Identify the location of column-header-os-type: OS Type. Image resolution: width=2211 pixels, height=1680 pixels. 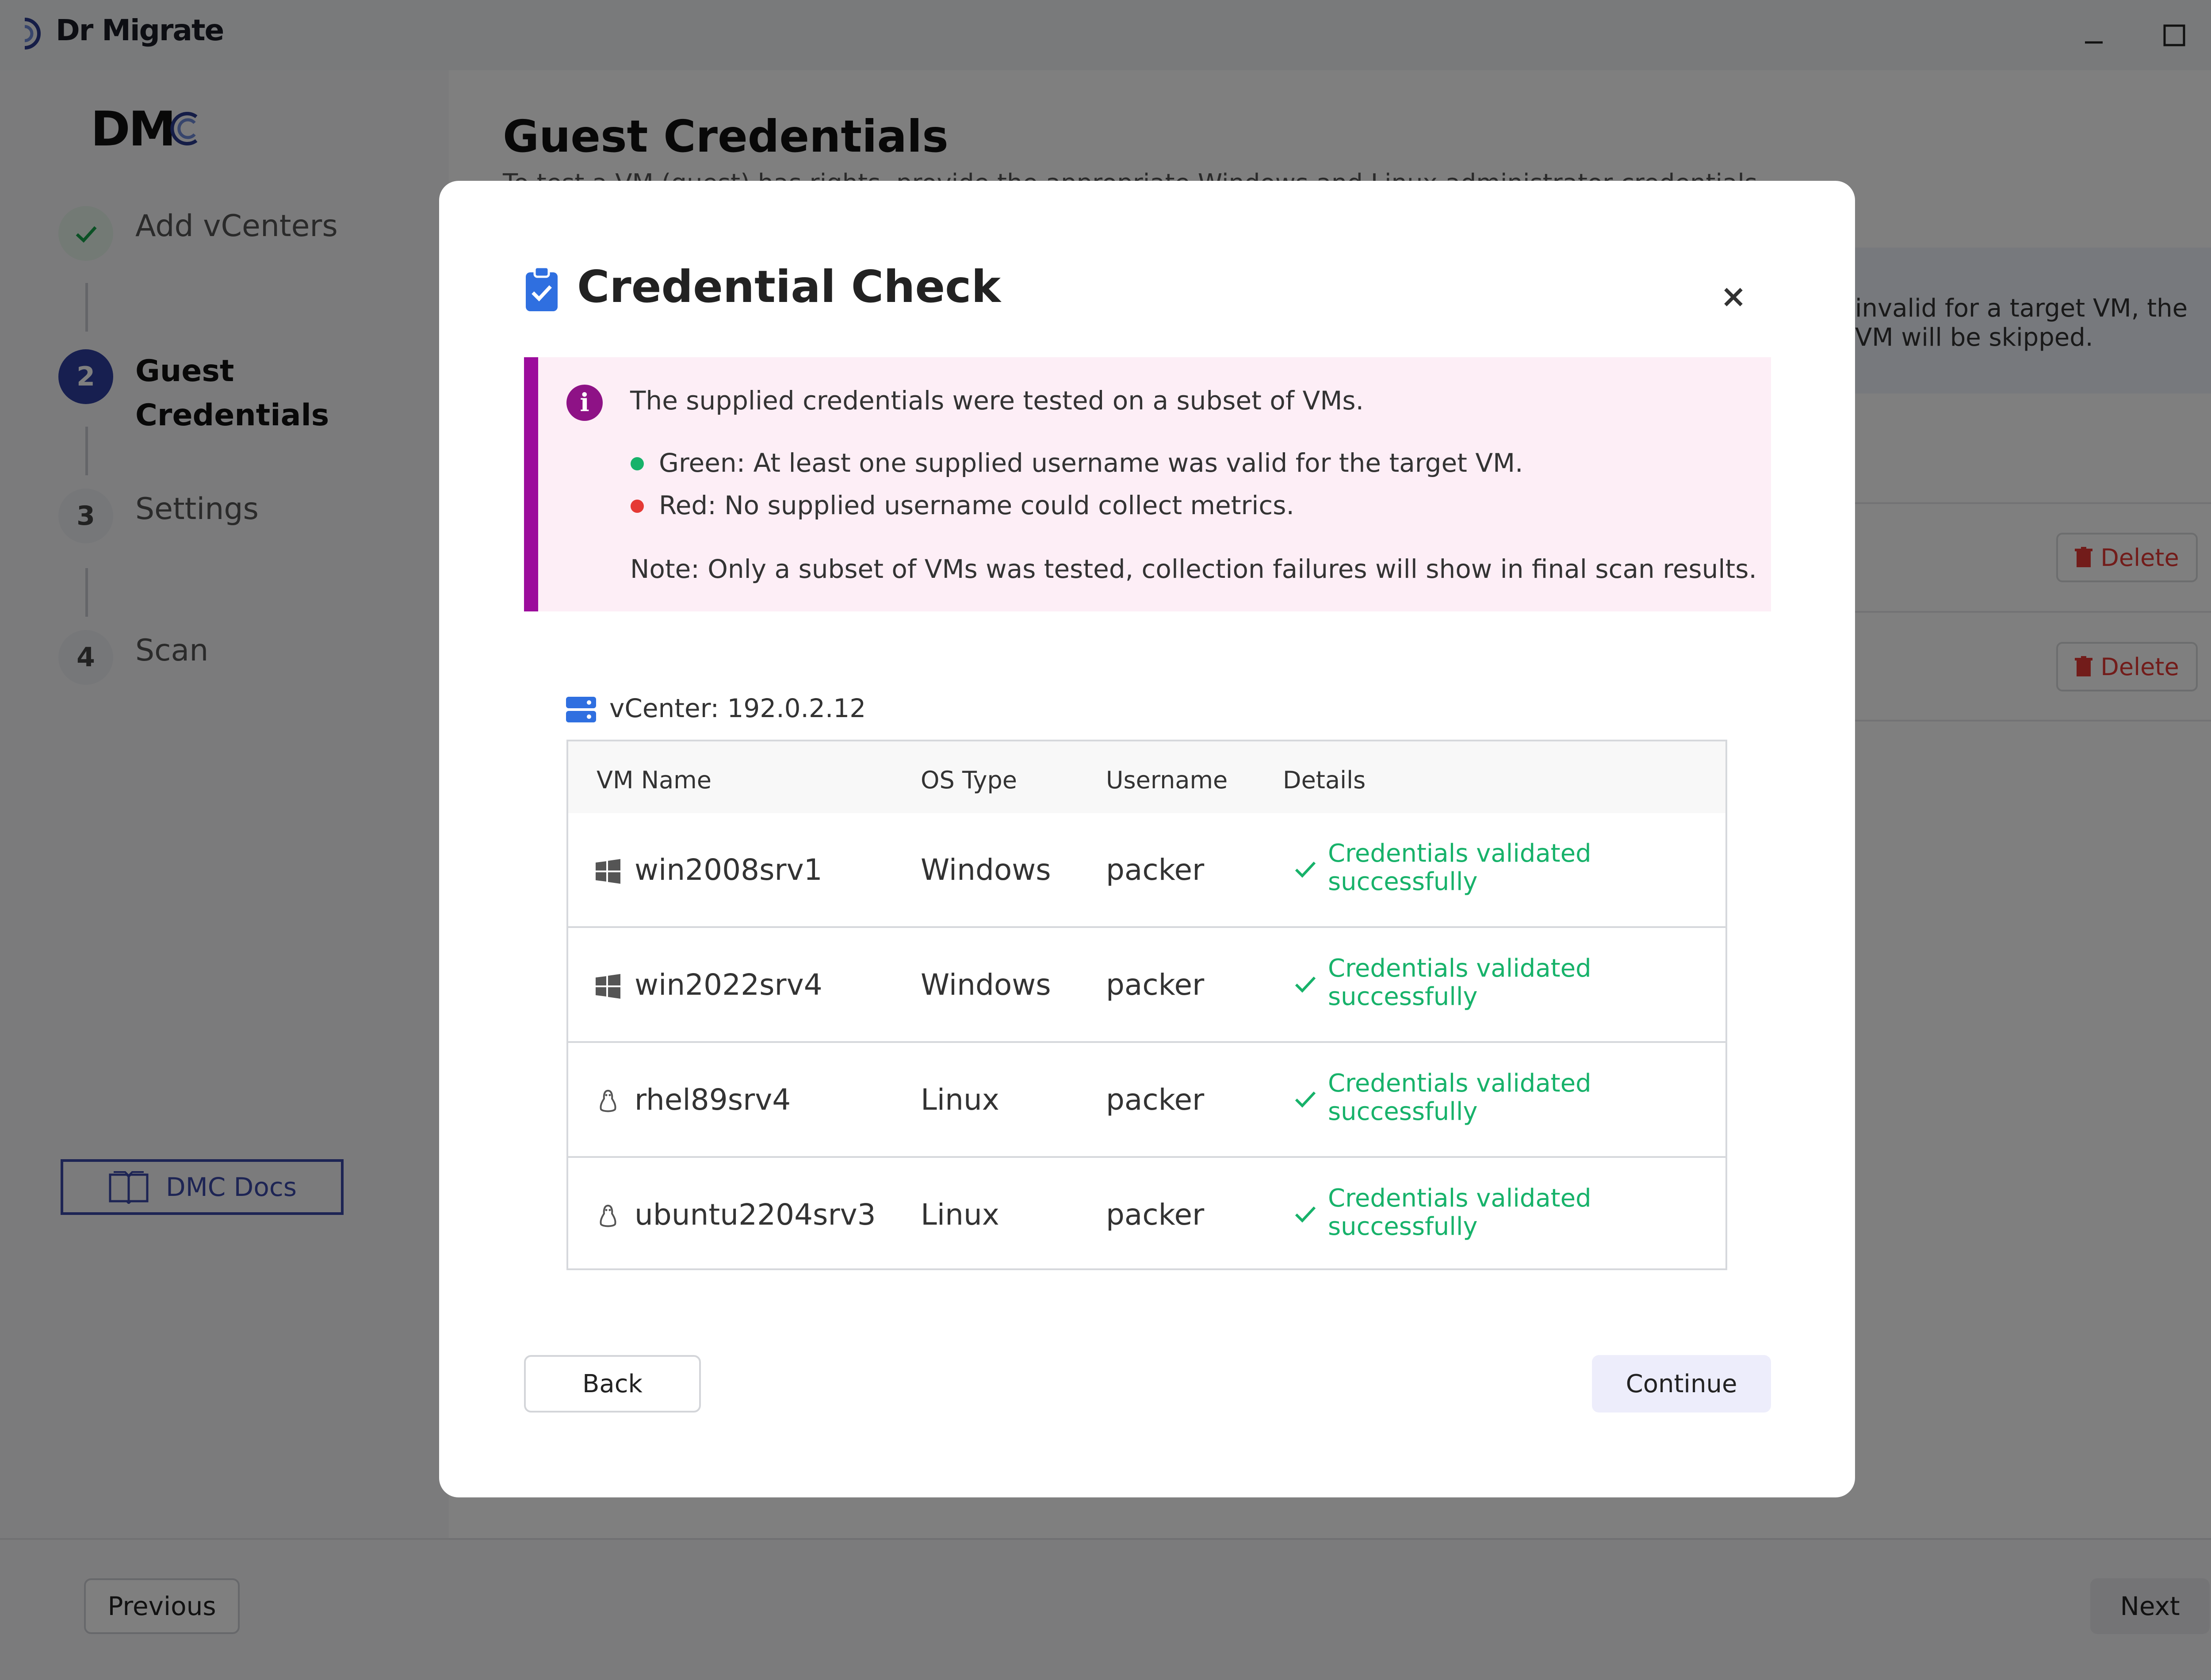
(969, 780).